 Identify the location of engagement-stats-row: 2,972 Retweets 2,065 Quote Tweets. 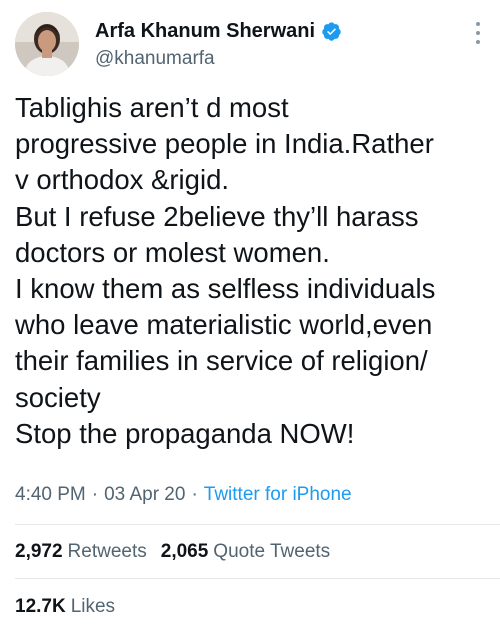
(172, 552).